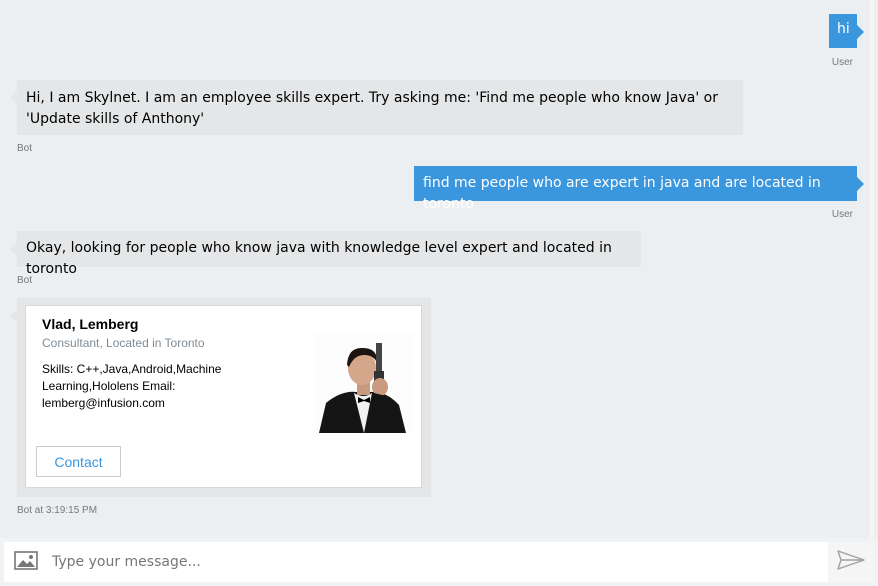 The image size is (878, 586). What do you see at coordinates (90, 324) in the screenshot?
I see `card-title: Vlad, Lemberg` at bounding box center [90, 324].